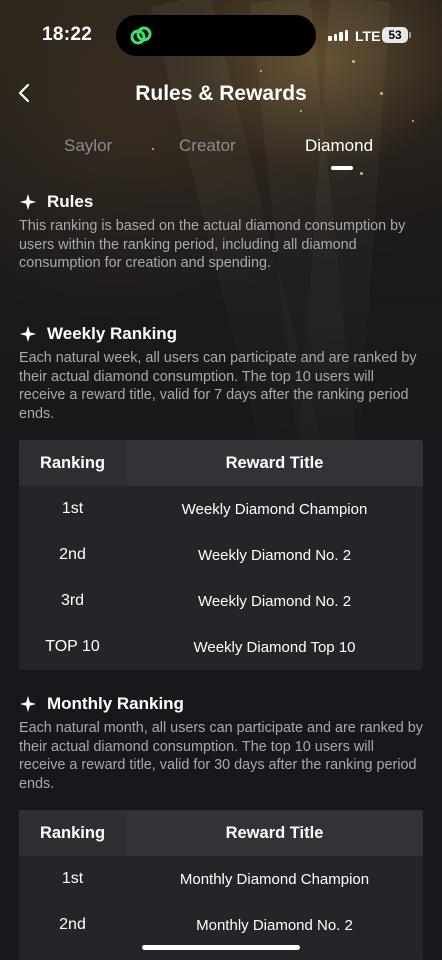 The image size is (442, 960). I want to click on table-row: 1st Weekly Diamond Champion, so click(221, 509).